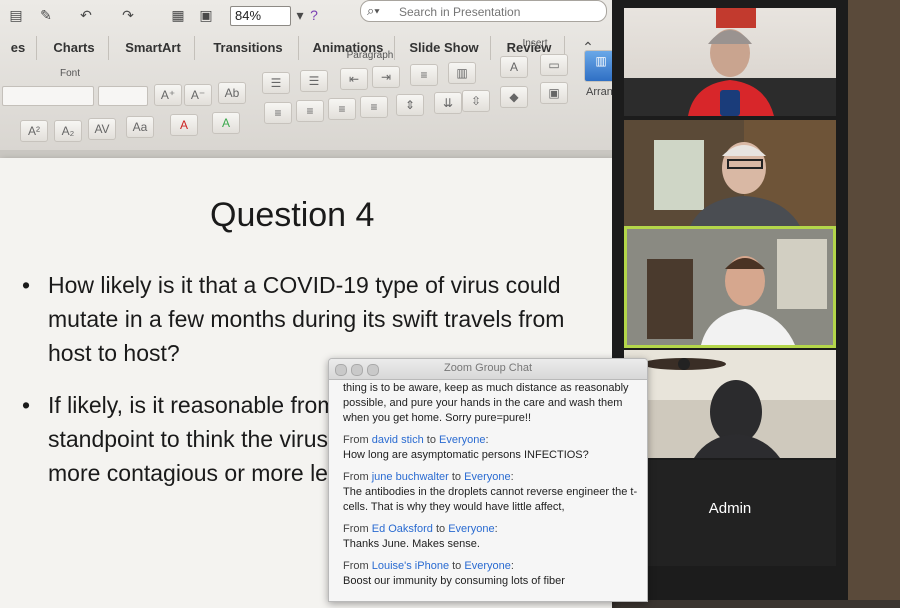 The height and width of the screenshot is (608, 900). I want to click on change-case-icon: Aa, so click(140, 127).